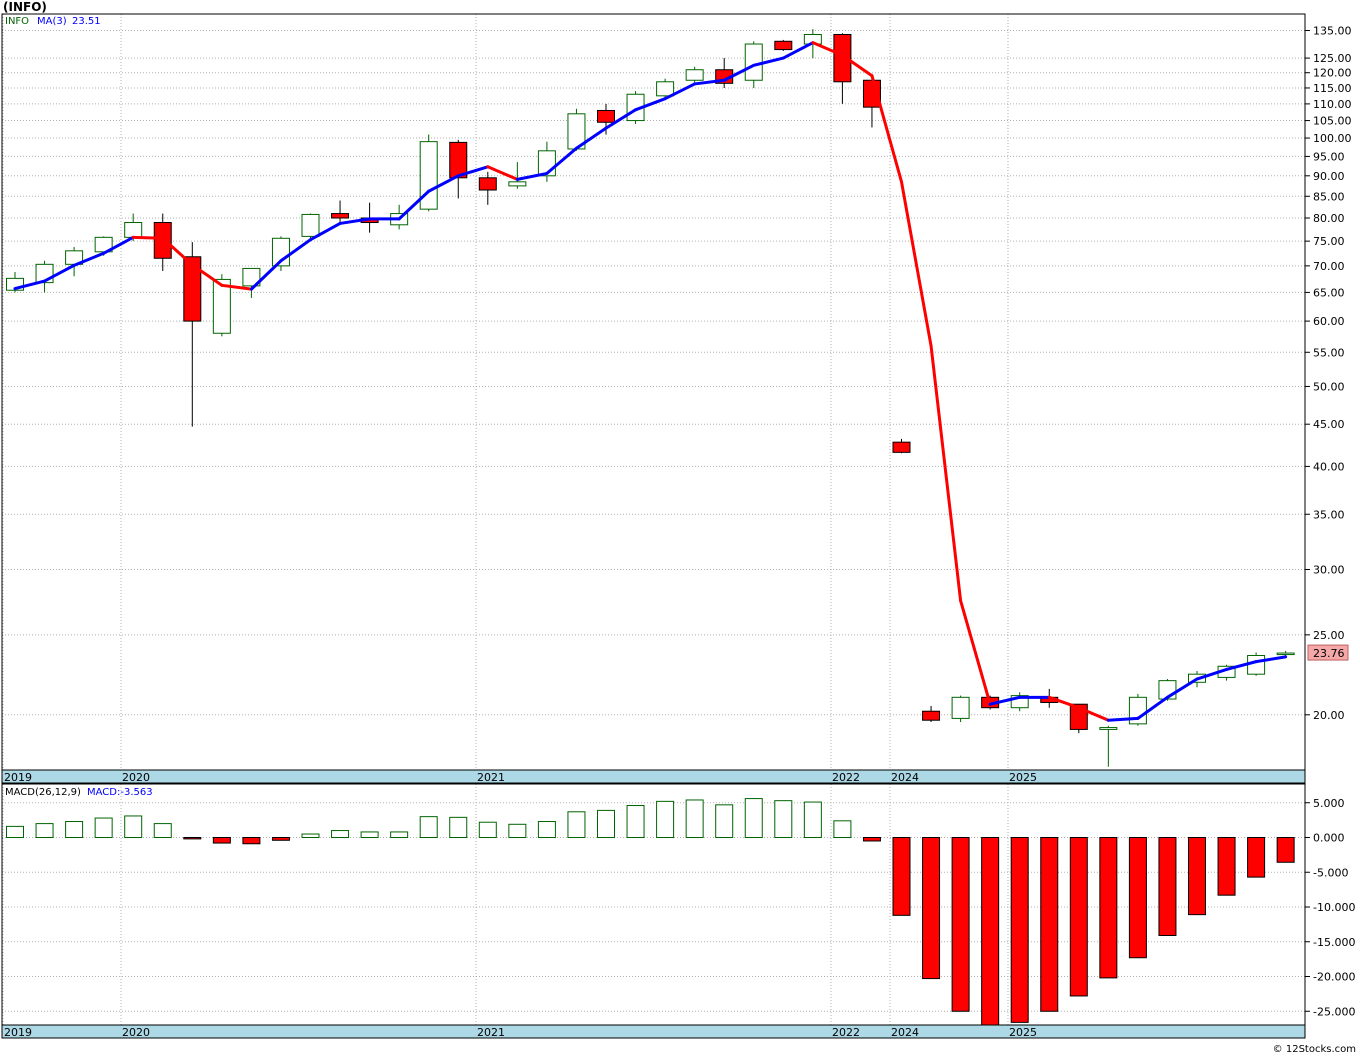 This screenshot has height=1056, width=1360. What do you see at coordinates (1329, 635) in the screenshot?
I see `price-tick-label: 25.00` at bounding box center [1329, 635].